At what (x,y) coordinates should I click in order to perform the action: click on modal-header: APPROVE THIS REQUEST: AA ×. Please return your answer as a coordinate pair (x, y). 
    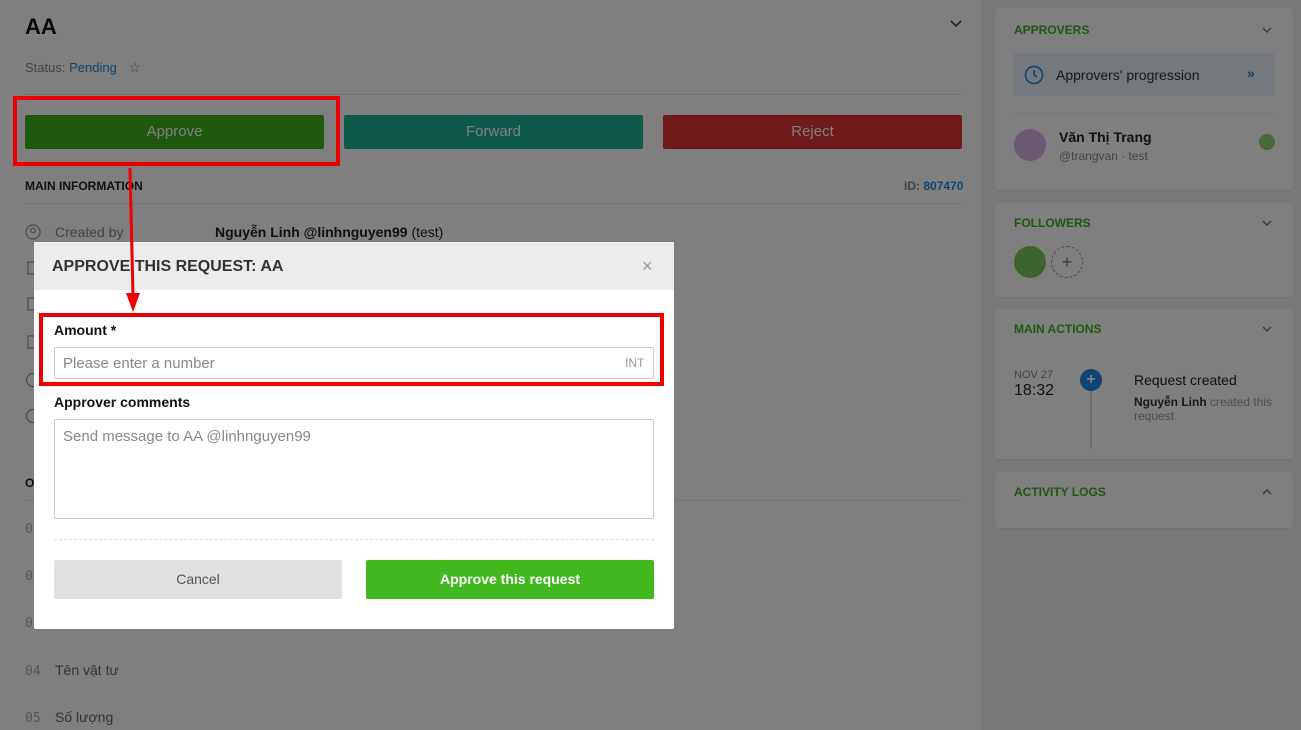
    Looking at the image, I should click on (354, 266).